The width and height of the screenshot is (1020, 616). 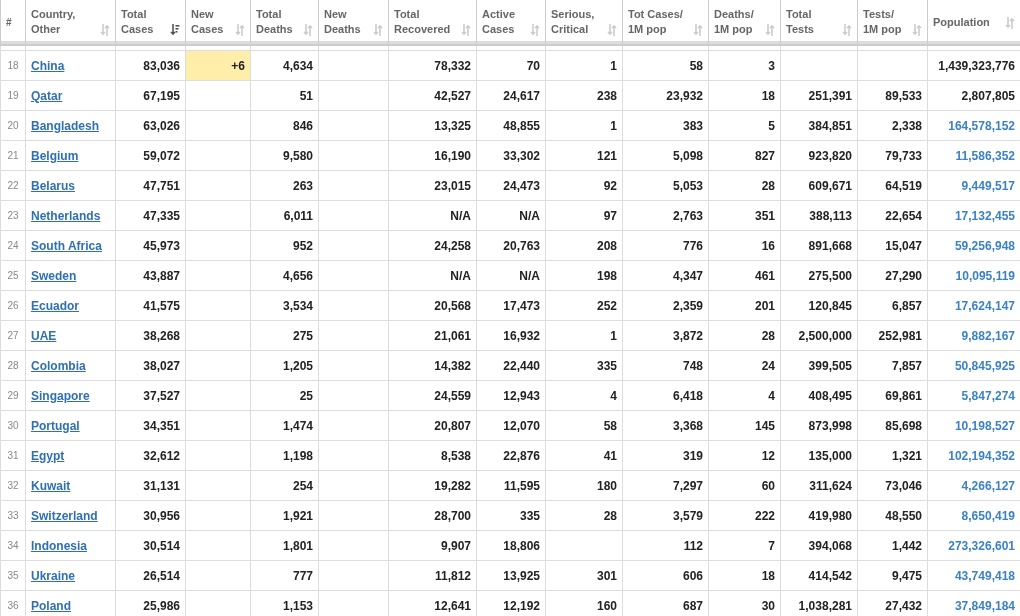 I want to click on row-number: 23, so click(x=13, y=215).